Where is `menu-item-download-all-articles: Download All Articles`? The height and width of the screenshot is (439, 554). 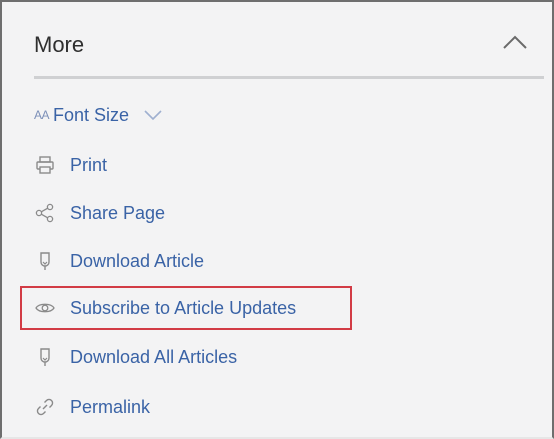 menu-item-download-all-articles: Download All Articles is located at coordinates (135, 357).